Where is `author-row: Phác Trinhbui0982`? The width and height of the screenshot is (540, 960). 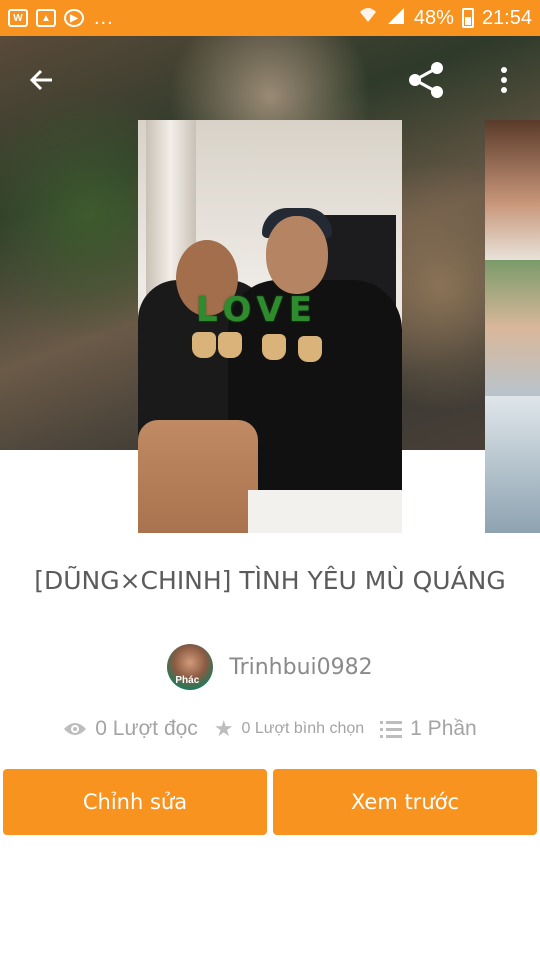 author-row: Phác Trinhbui0982 is located at coordinates (270, 667).